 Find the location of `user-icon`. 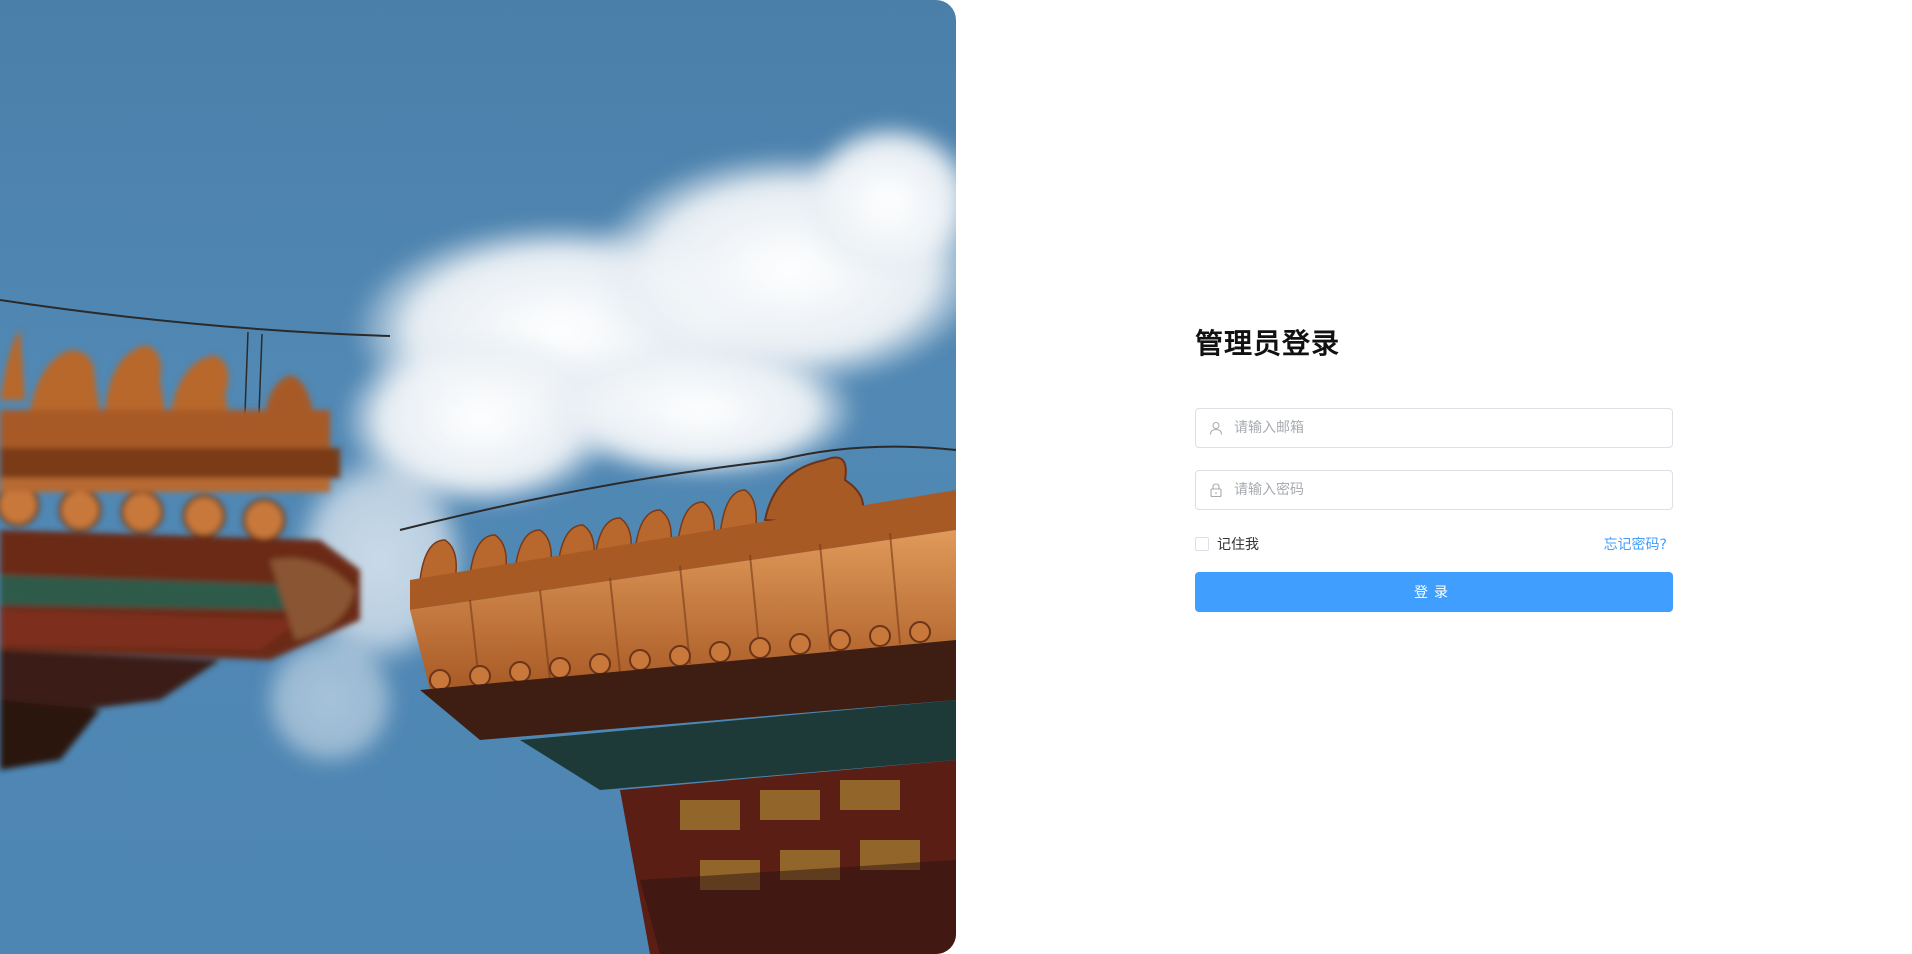

user-icon is located at coordinates (1216, 428).